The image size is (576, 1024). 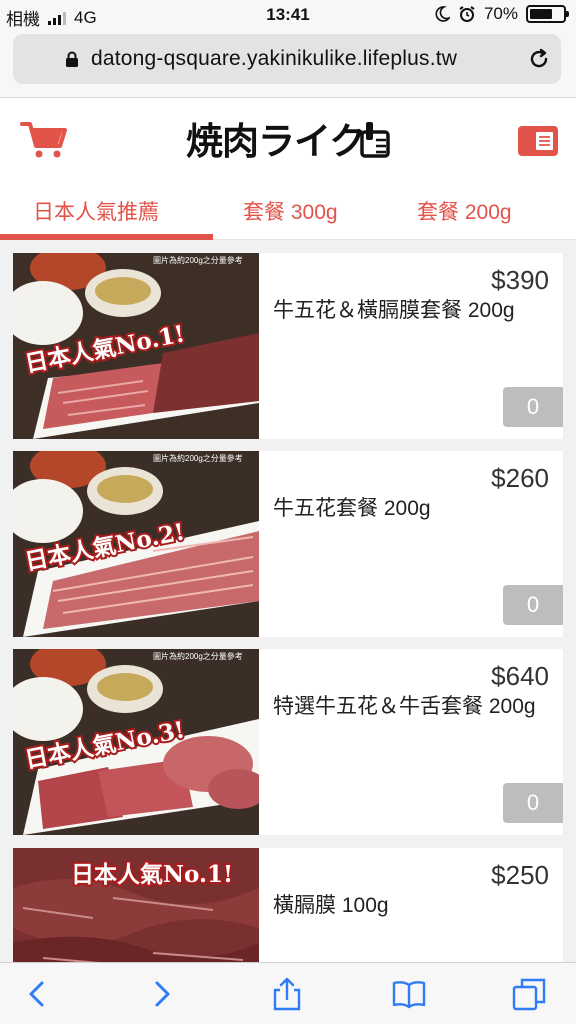 I want to click on menu-icon, so click(x=538, y=141).